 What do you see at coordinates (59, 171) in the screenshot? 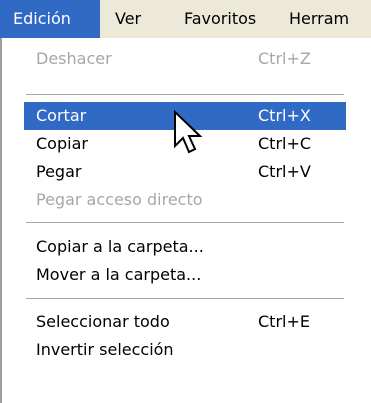
I see `menu-item-label: Pegar` at bounding box center [59, 171].